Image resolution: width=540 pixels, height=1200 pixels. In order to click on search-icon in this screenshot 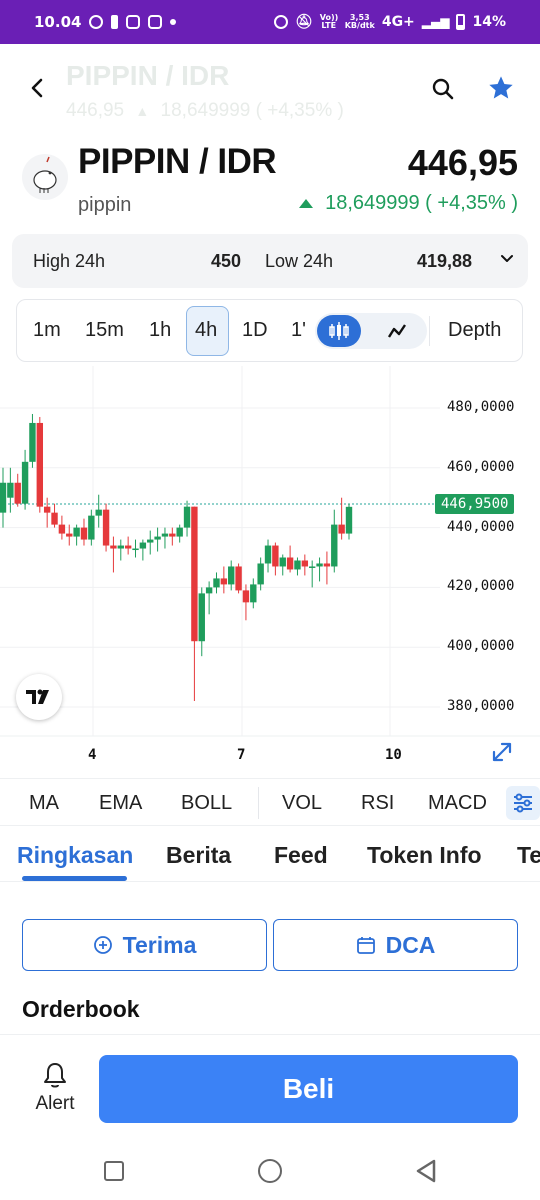, I will do `click(443, 89)`.